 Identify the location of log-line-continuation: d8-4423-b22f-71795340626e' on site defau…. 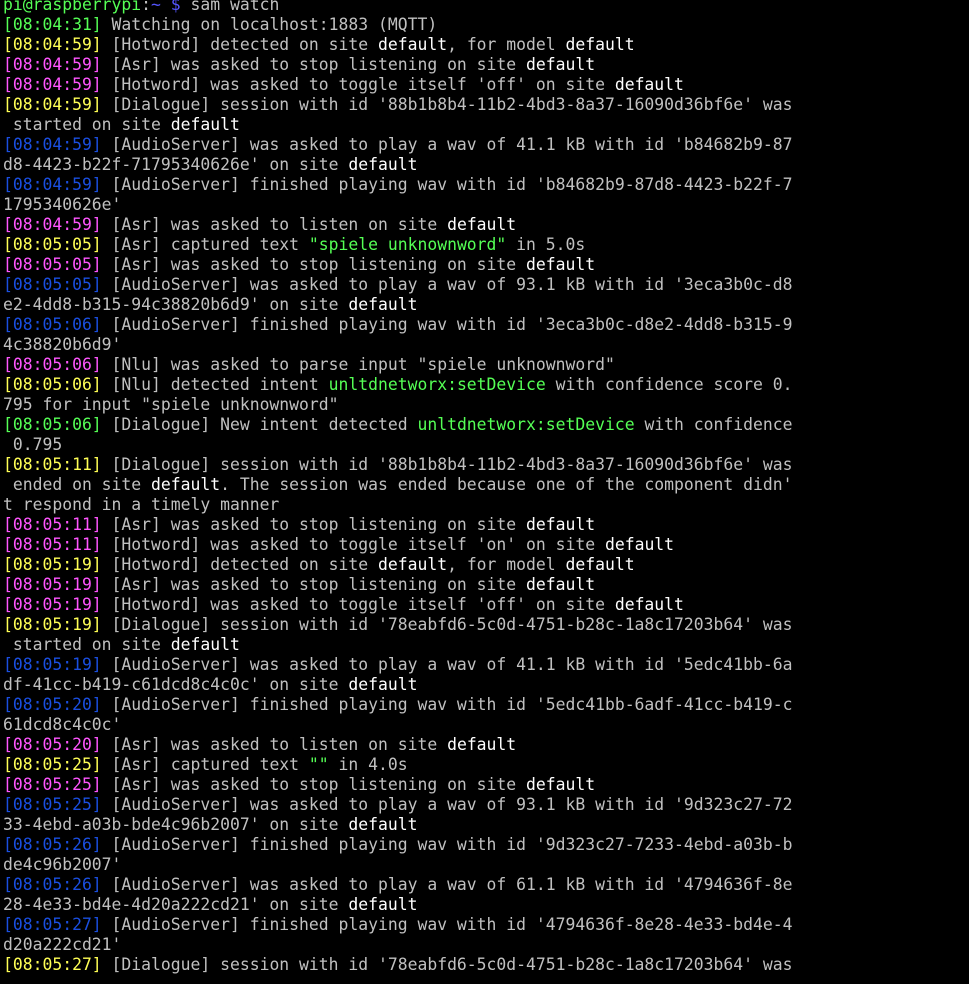
(486, 165).